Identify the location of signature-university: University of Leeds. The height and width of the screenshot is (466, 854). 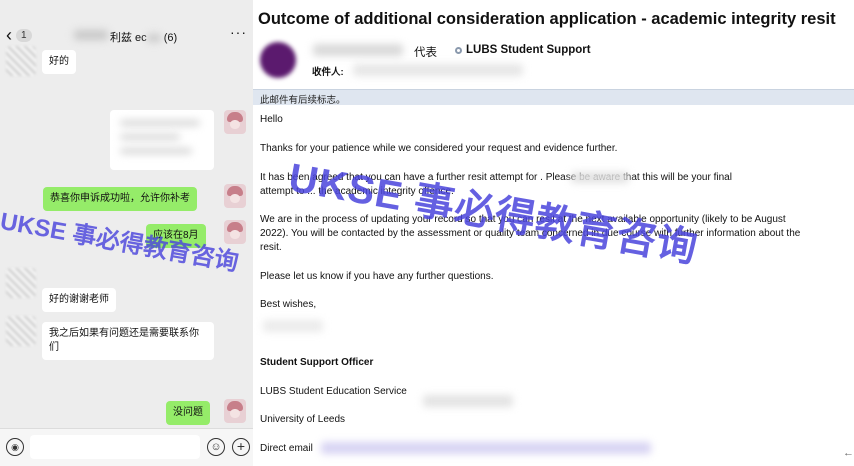
(303, 419).